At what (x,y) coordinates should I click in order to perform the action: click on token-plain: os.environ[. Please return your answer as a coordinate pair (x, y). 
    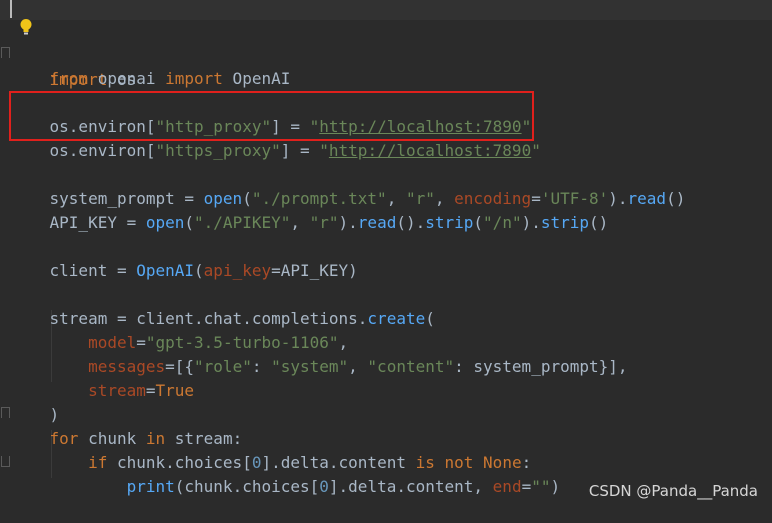
    Looking at the image, I should click on (102, 150).